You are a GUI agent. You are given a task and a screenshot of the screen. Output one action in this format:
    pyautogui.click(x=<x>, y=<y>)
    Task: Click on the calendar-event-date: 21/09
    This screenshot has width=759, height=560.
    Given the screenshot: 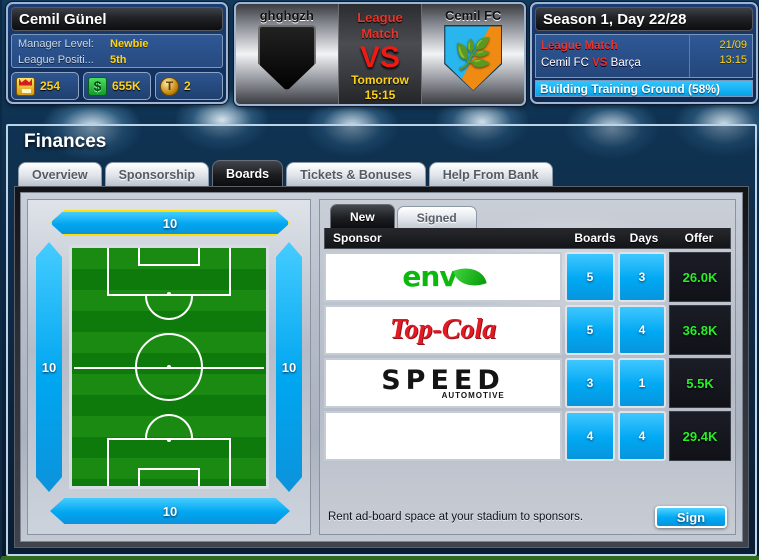 What is the action you would take?
    pyautogui.click(x=733, y=45)
    